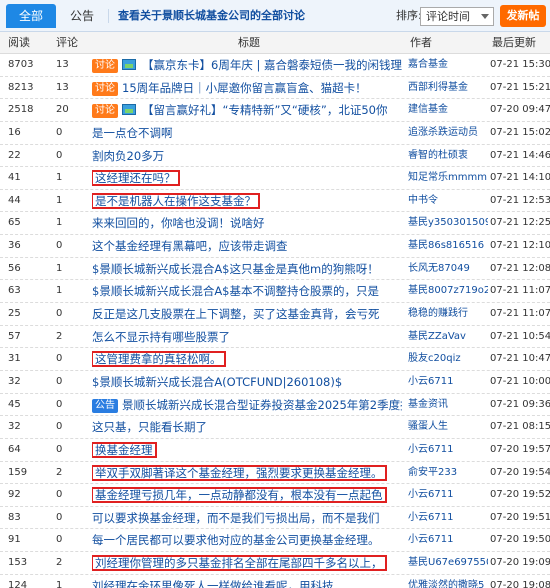 Image resolution: width=550 pixels, height=588 pixels. What do you see at coordinates (149, 427) in the screenshot?
I see `post-title-link: 这只基，只能看长期了` at bounding box center [149, 427].